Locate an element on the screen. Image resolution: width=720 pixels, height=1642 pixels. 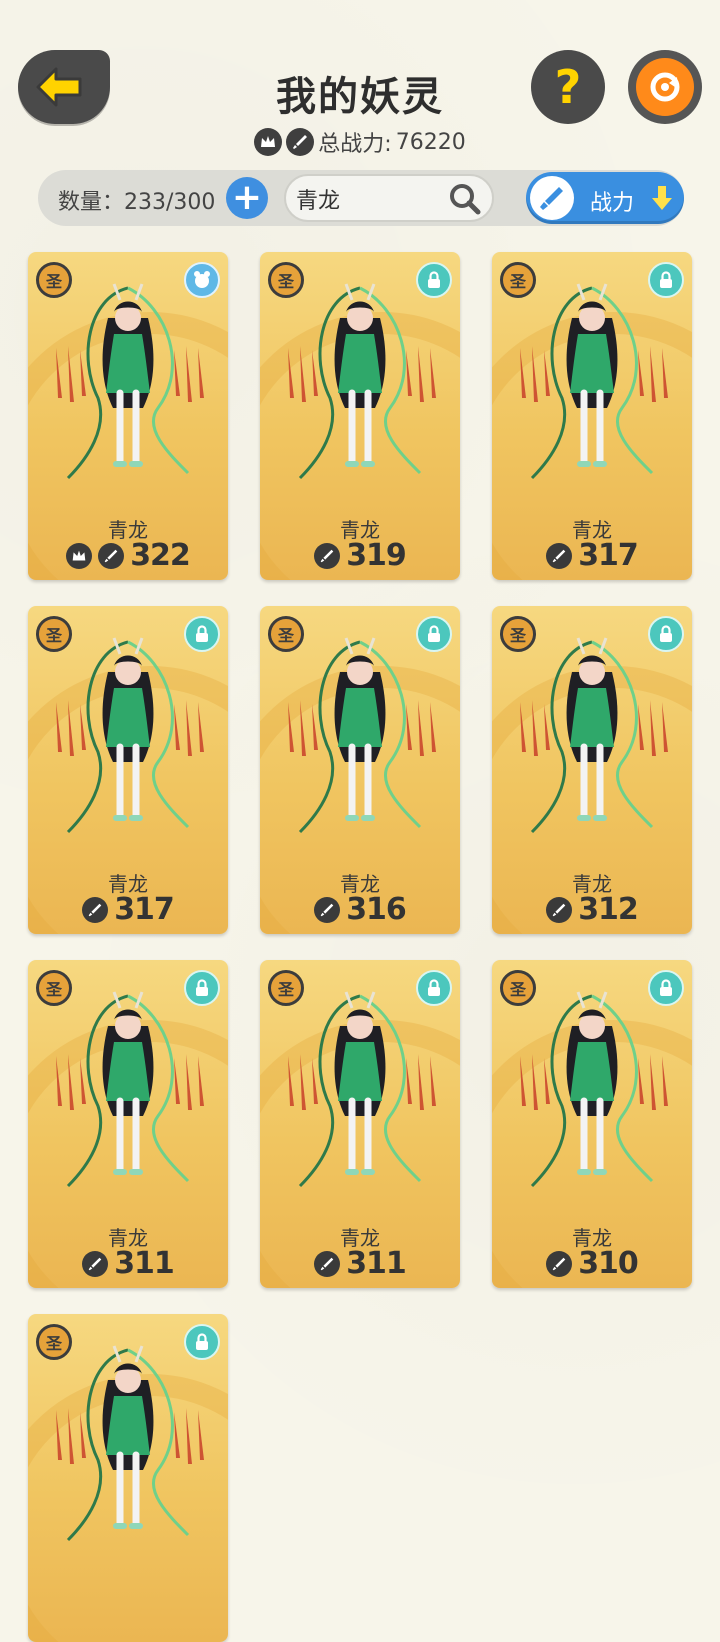
count-label: 数量：233/300 is located at coordinates (137, 202).